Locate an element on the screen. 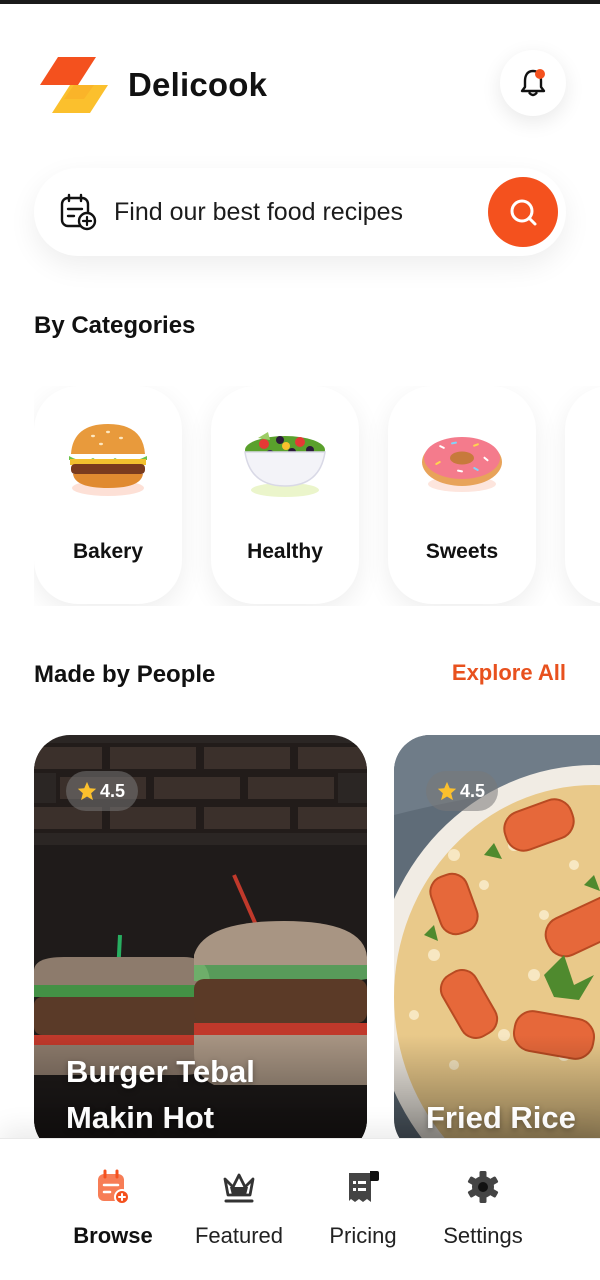 The image size is (600, 1280). search-icon is located at coordinates (523, 212).